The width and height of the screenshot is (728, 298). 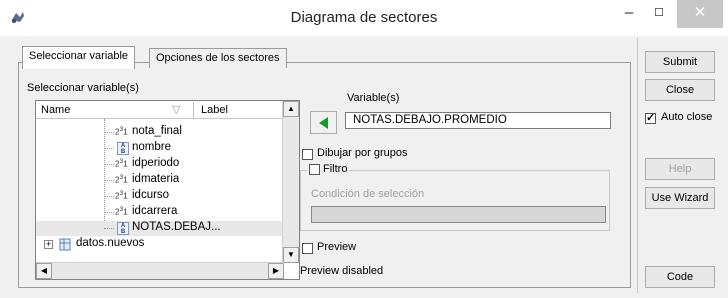 I want to click on help-button: Help, so click(x=680, y=169).